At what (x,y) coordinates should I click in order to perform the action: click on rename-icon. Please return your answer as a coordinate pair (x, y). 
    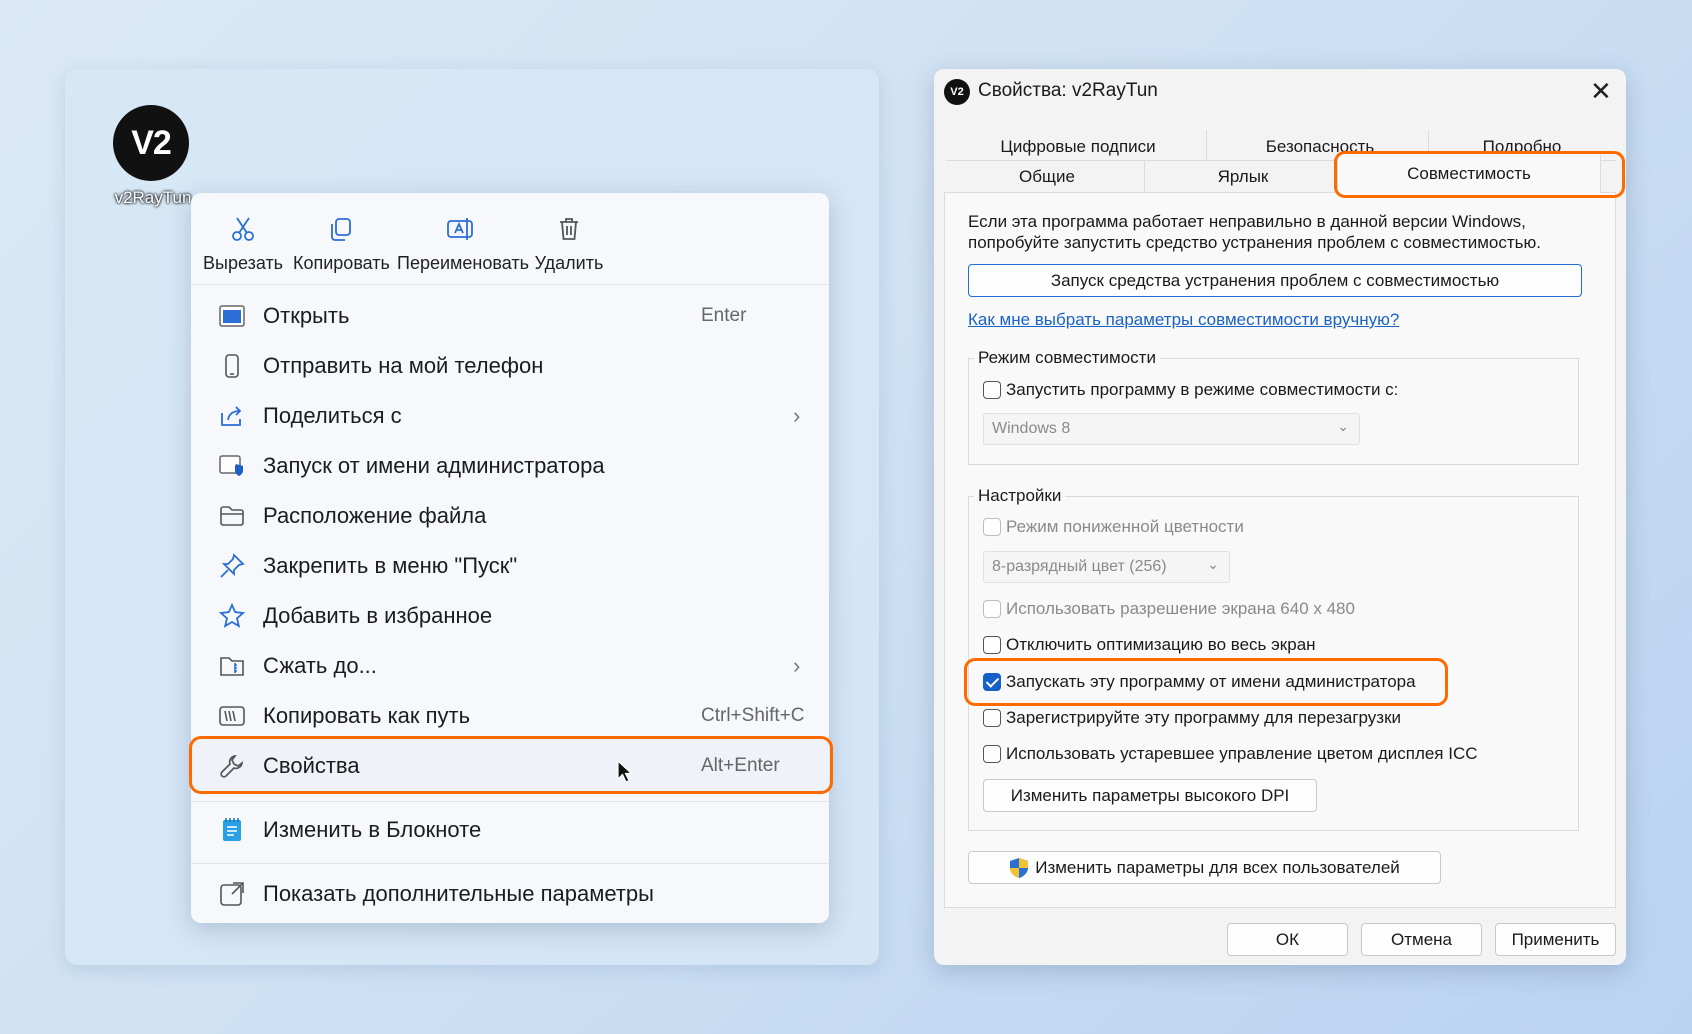
    Looking at the image, I should click on (460, 229).